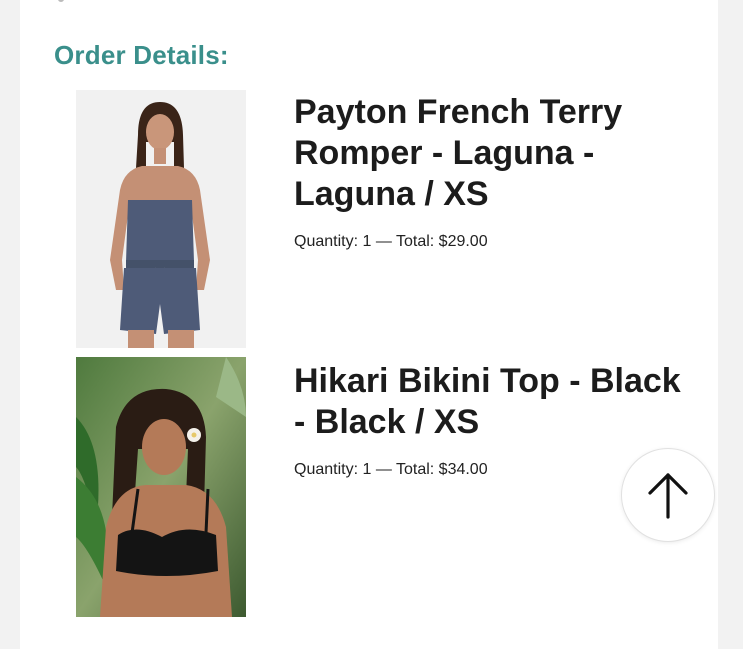  Describe the element at coordinates (141, 55) in the screenshot. I see `order-details-heading: Order Details:` at that location.